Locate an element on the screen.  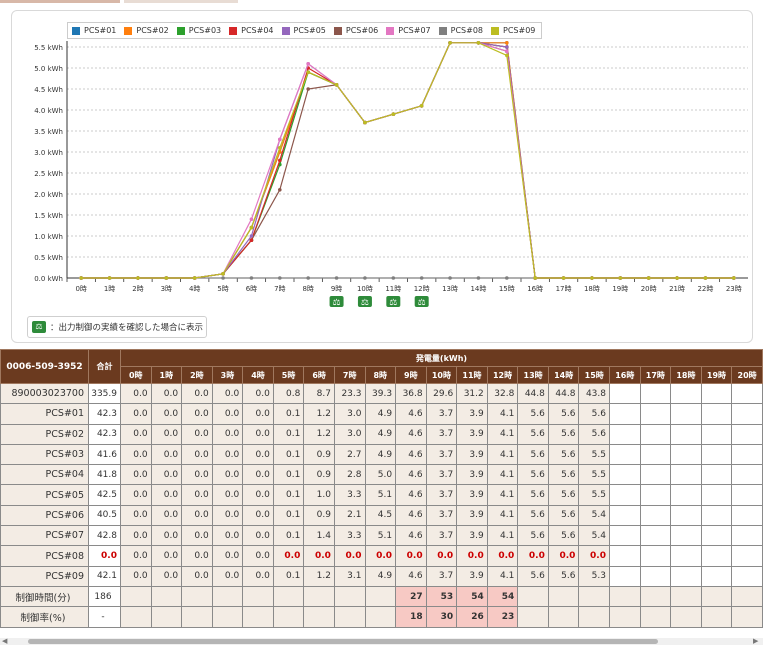
row-label: 890003023700 is located at coordinates (44, 393).